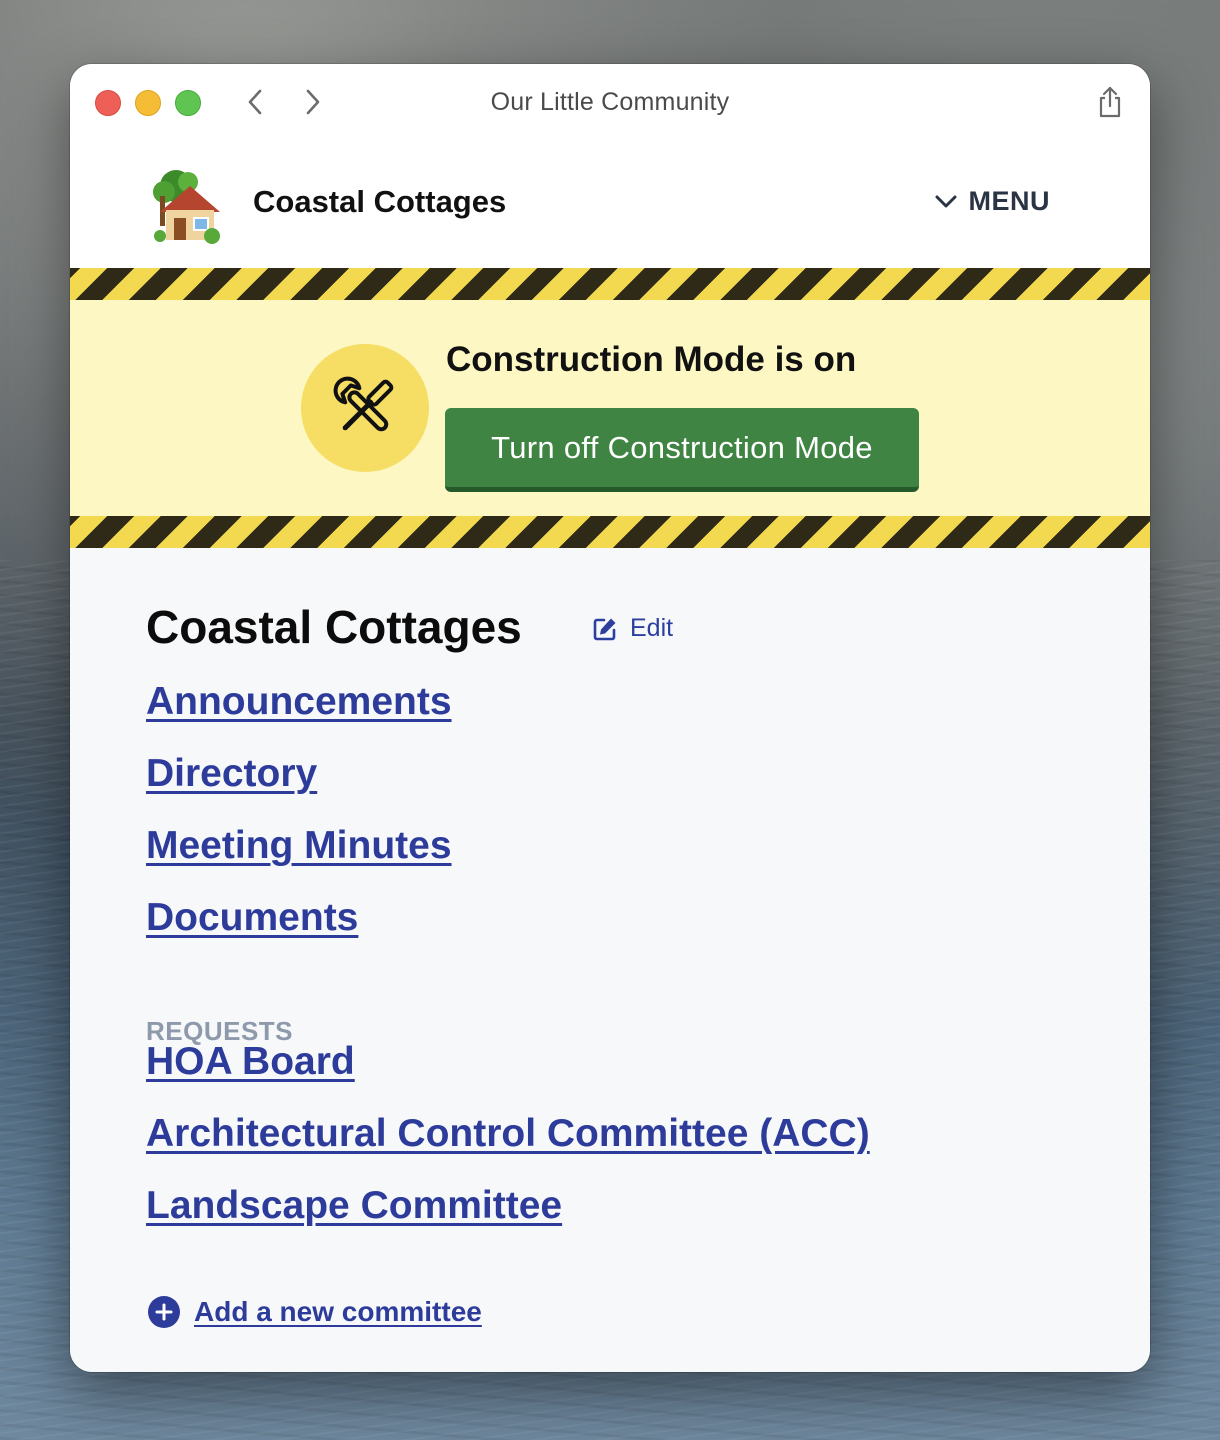 The width and height of the screenshot is (1220, 1440). I want to click on share-icon, so click(1110, 102).